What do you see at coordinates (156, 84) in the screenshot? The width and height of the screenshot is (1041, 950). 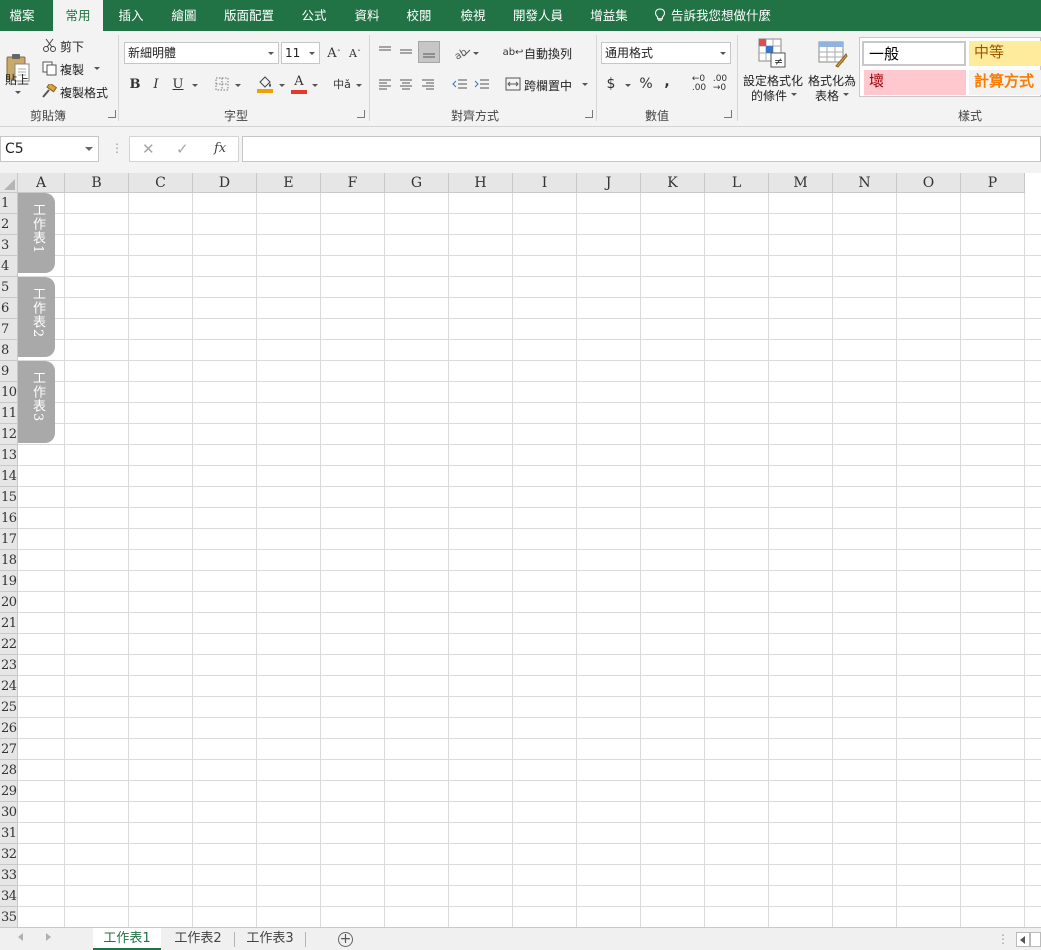 I see `italic-button: I` at bounding box center [156, 84].